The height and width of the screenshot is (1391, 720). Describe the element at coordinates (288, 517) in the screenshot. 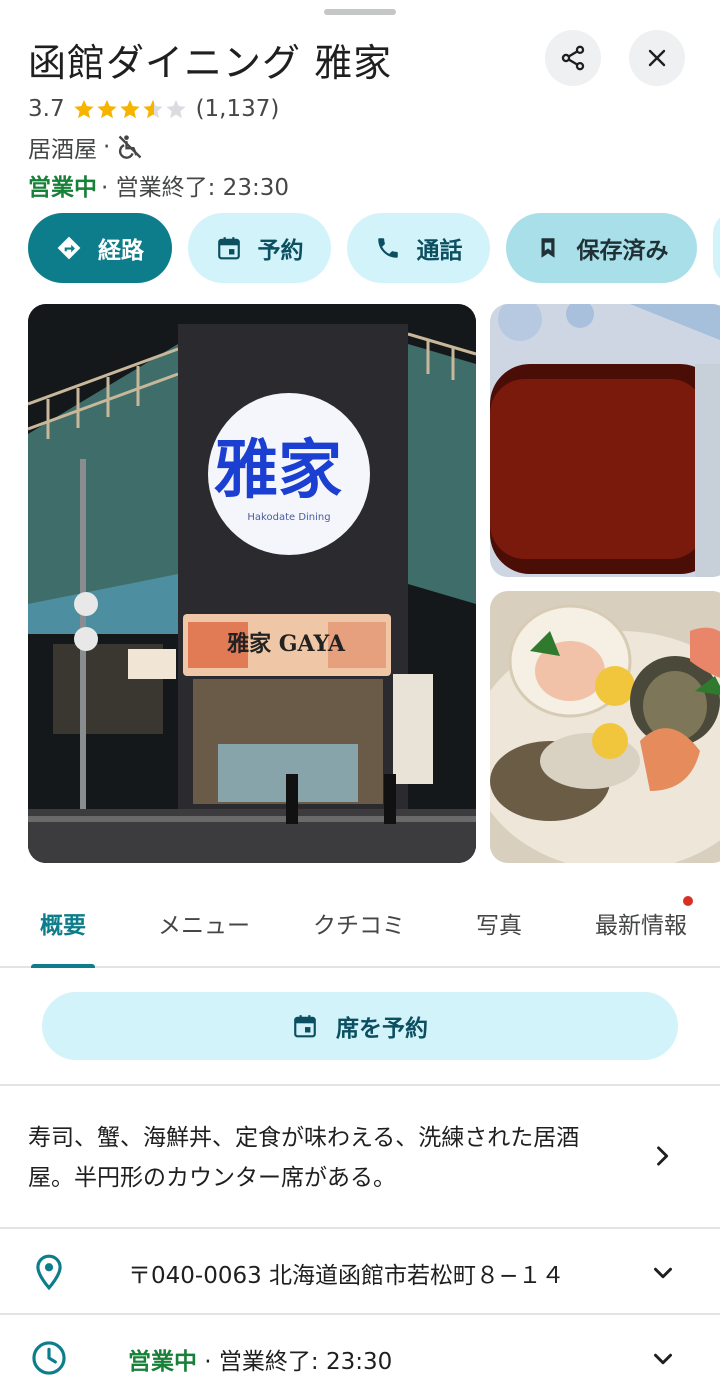

I see `sign-subtitle: Hakodate Dining` at that location.